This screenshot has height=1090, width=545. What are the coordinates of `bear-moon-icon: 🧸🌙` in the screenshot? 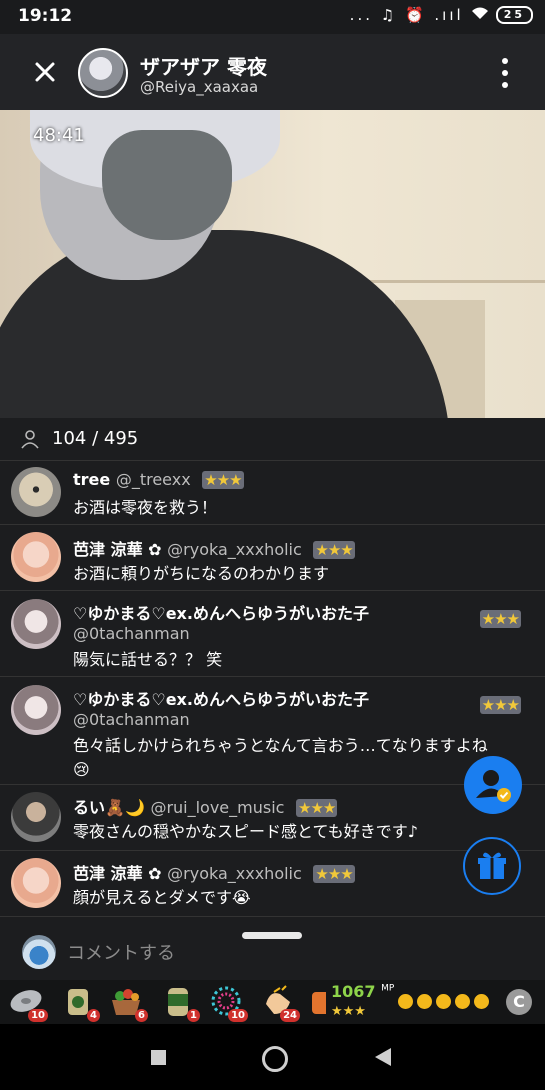 It's located at (125, 807).